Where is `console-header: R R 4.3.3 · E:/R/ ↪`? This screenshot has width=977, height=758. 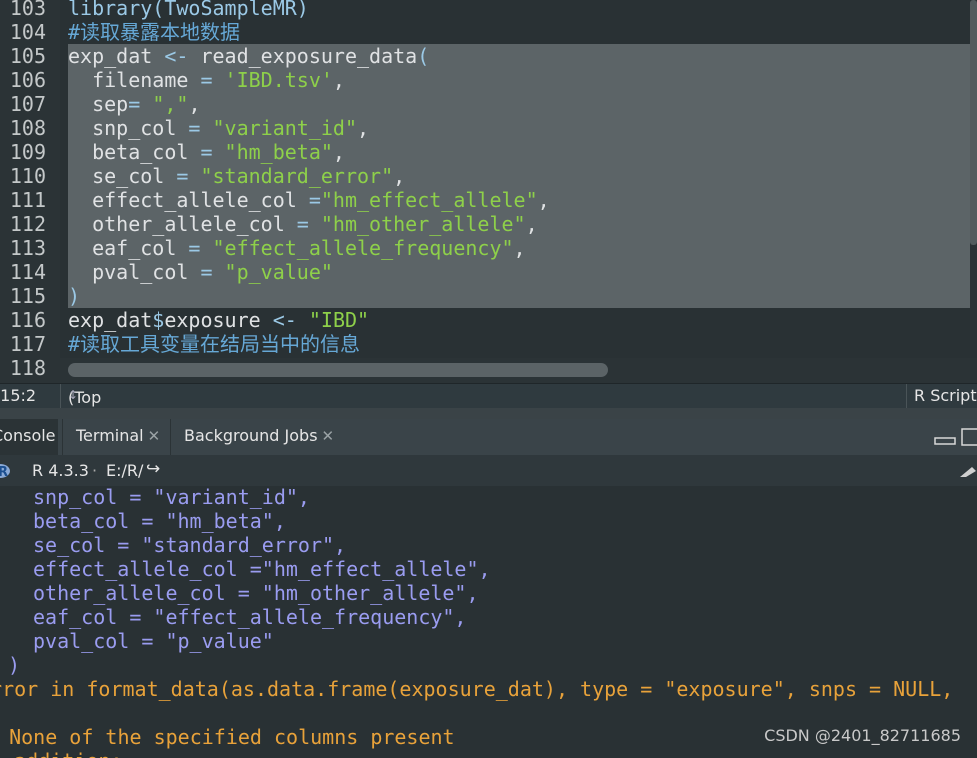 console-header: R R 4.3.3 · E:/R/ ↪ is located at coordinates (488, 470).